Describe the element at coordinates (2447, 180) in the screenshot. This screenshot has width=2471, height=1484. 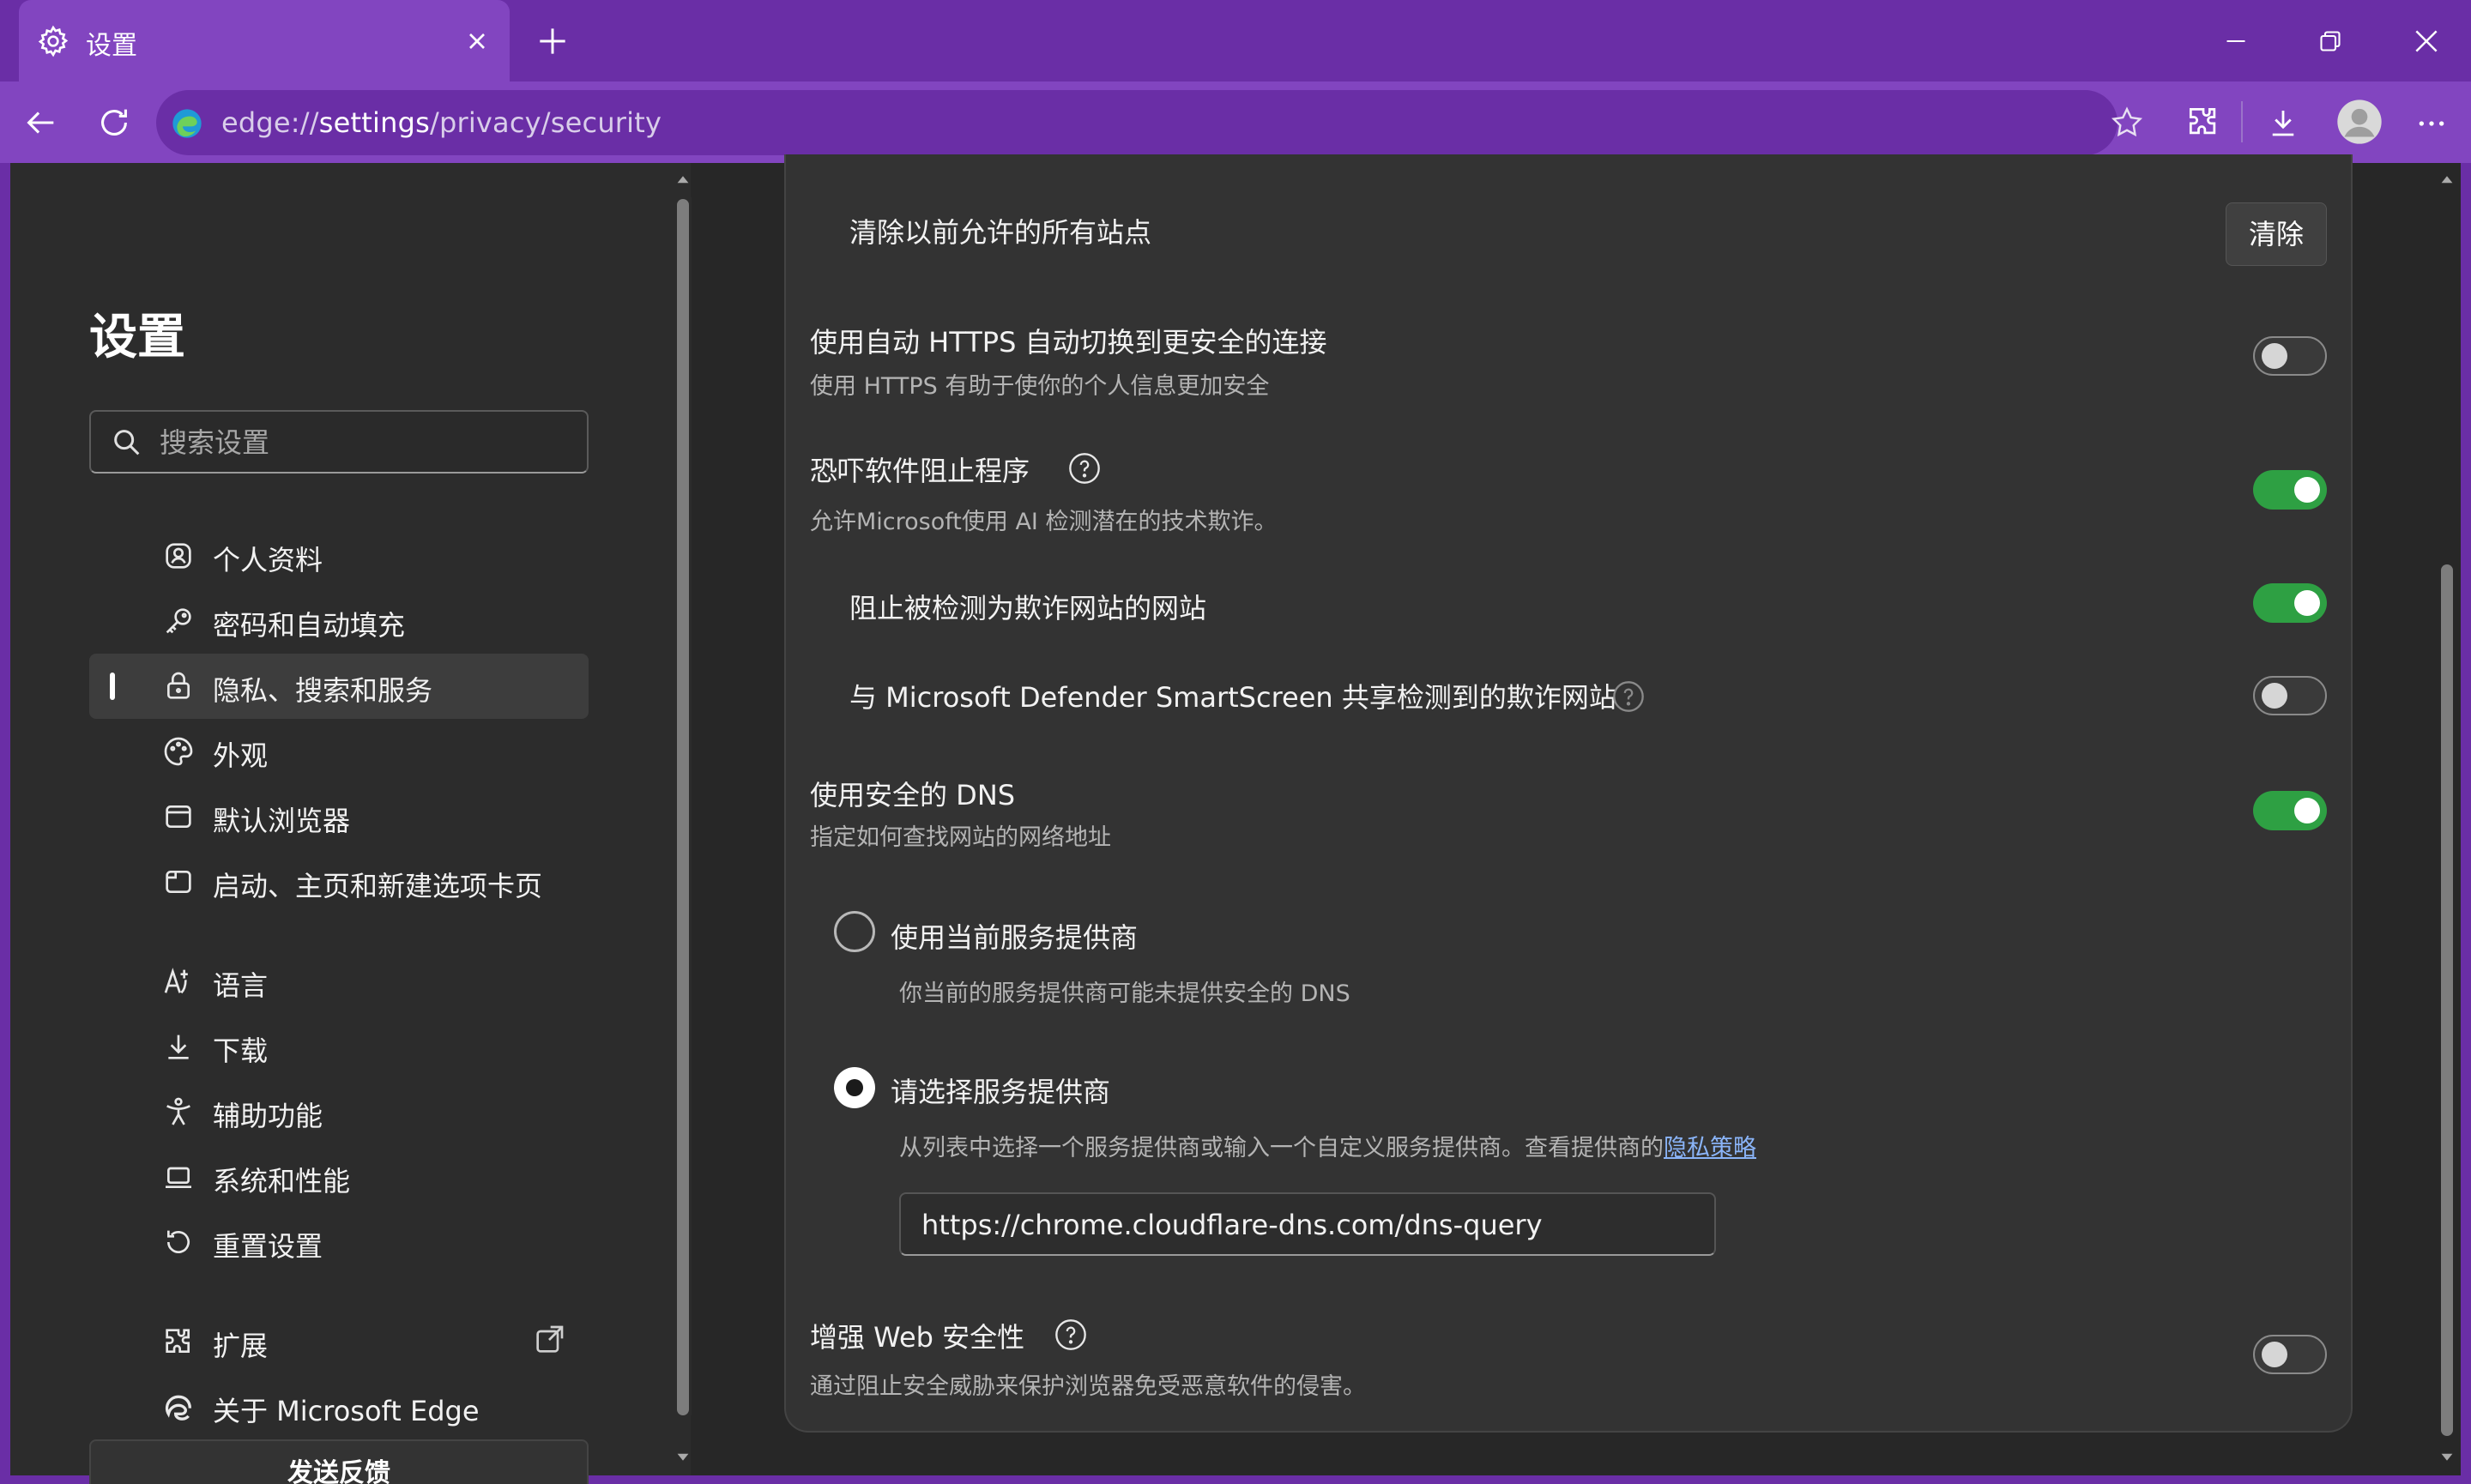
I see `main-scroll-up-arrow-icon` at that location.